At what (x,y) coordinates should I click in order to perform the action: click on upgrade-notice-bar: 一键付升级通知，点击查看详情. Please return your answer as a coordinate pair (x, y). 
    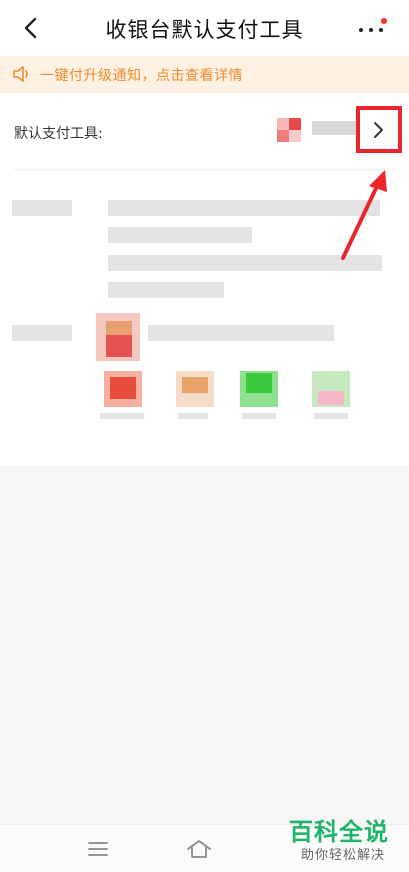
    Looking at the image, I should click on (204, 74).